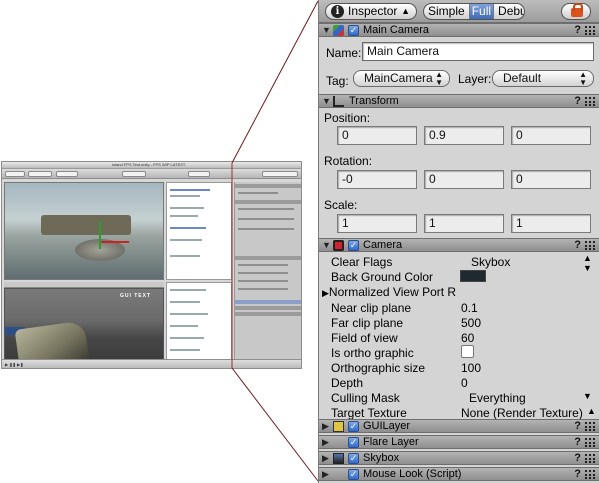 The image size is (599, 483). Describe the element at coordinates (86, 225) in the screenshot. I see `scene-ship` at that location.